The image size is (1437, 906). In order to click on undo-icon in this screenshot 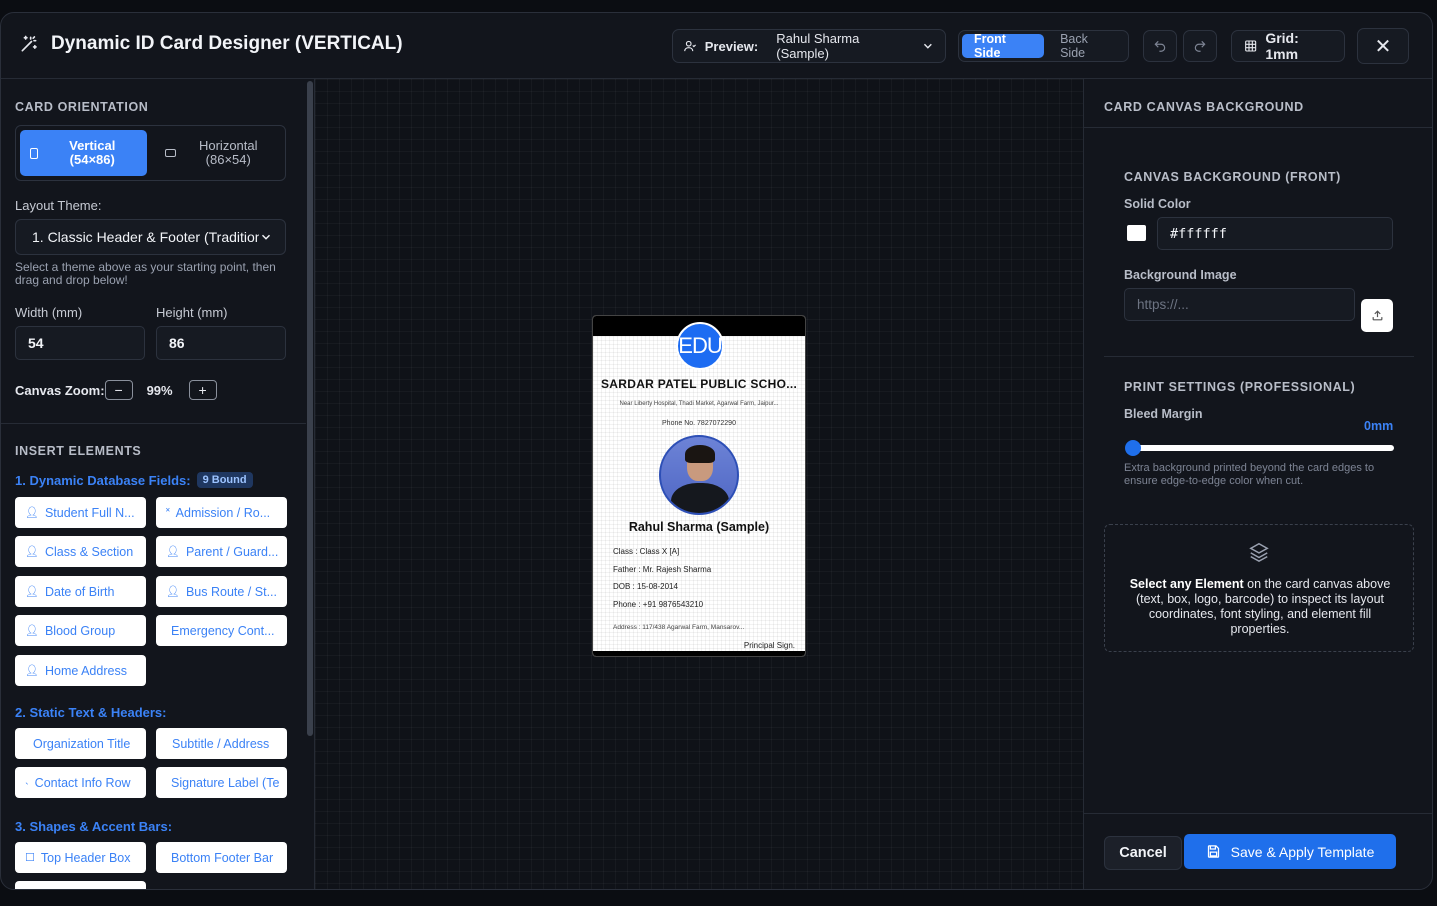, I will do `click(1160, 46)`.